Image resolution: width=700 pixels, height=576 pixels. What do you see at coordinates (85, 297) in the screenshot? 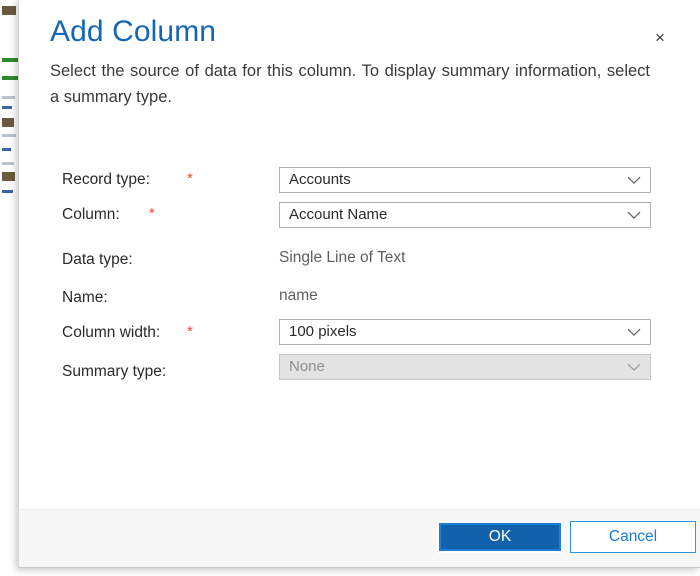
I see `name-label: Name:` at bounding box center [85, 297].